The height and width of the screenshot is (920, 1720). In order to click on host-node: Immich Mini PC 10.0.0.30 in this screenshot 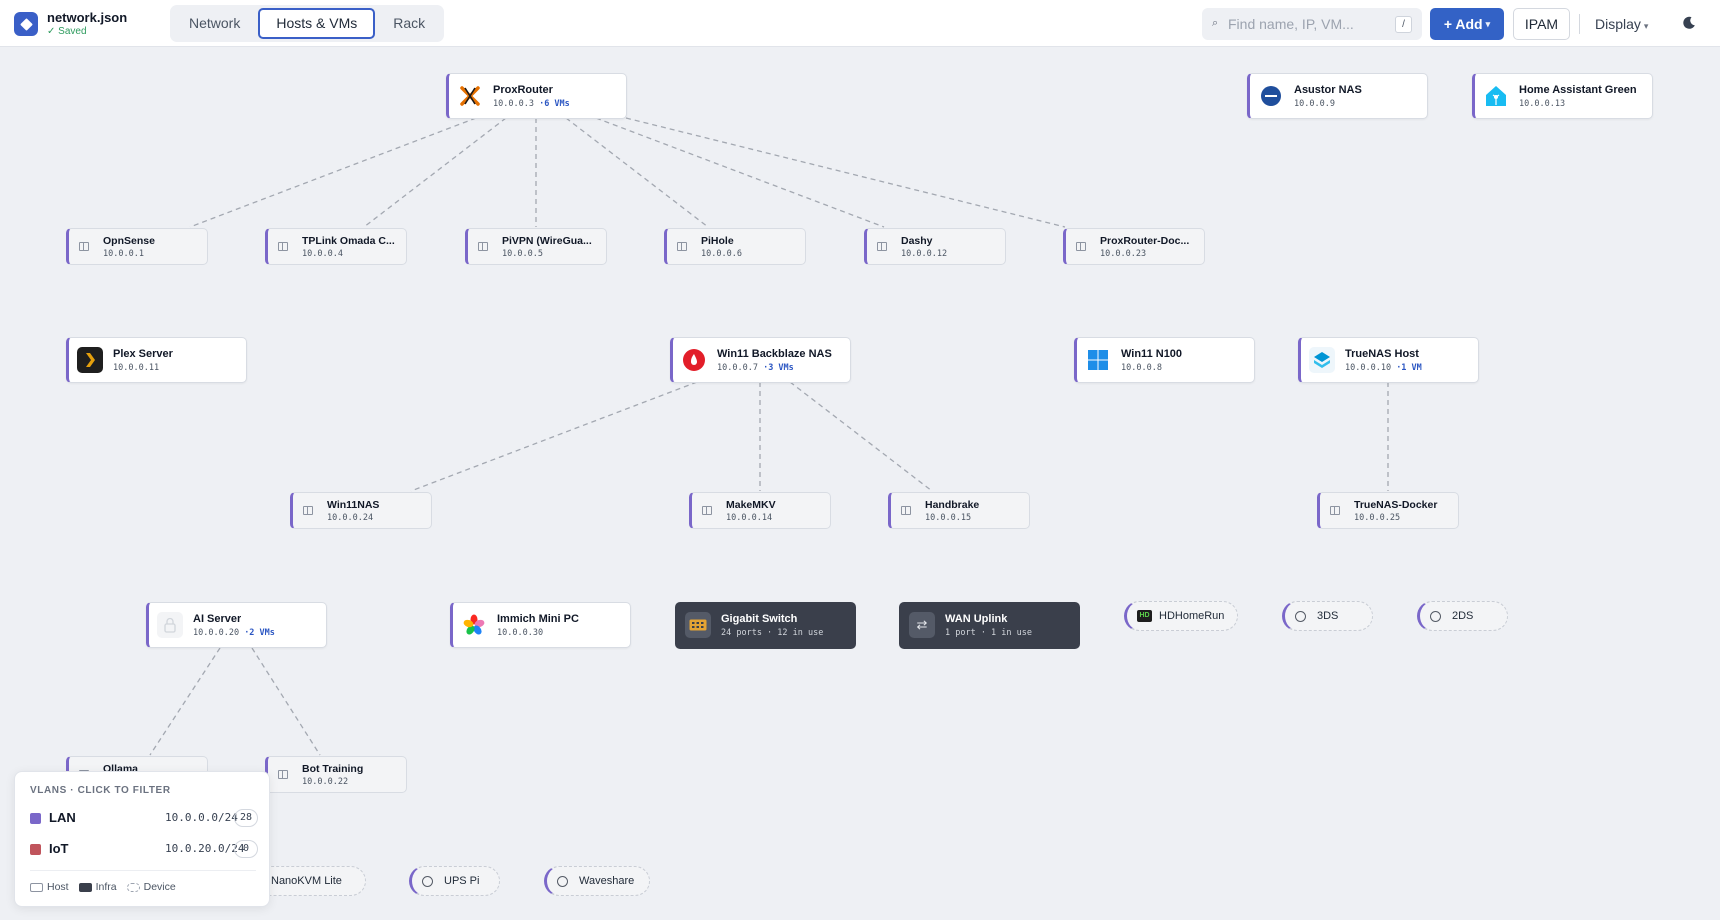, I will do `click(540, 625)`.